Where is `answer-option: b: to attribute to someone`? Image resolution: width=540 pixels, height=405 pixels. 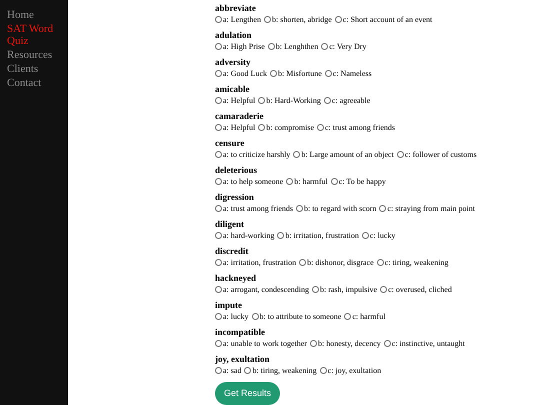 answer-option: b: to attribute to someone is located at coordinates (297, 316).